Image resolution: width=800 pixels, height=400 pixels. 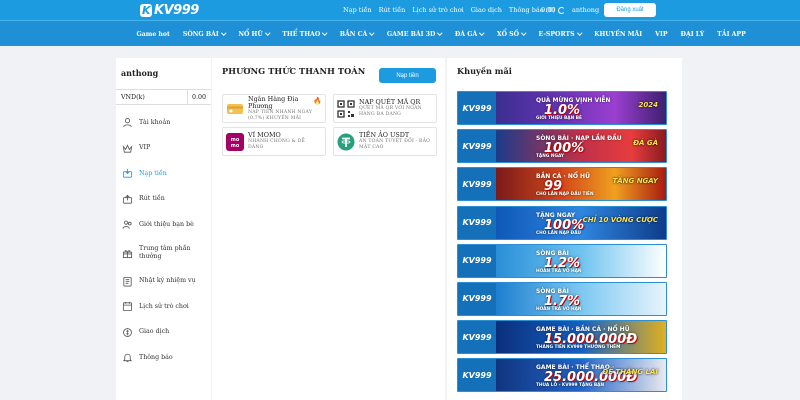 I want to click on top-username: anthong, so click(x=585, y=10).